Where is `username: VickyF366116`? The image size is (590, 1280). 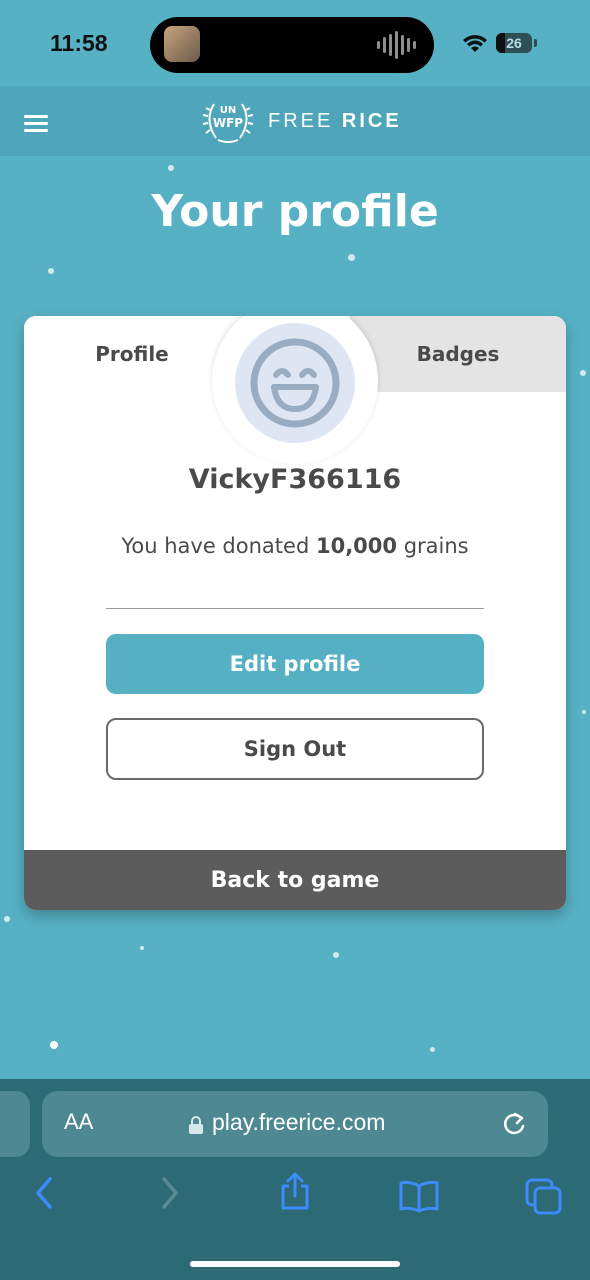
username: VickyF366116 is located at coordinates (295, 479).